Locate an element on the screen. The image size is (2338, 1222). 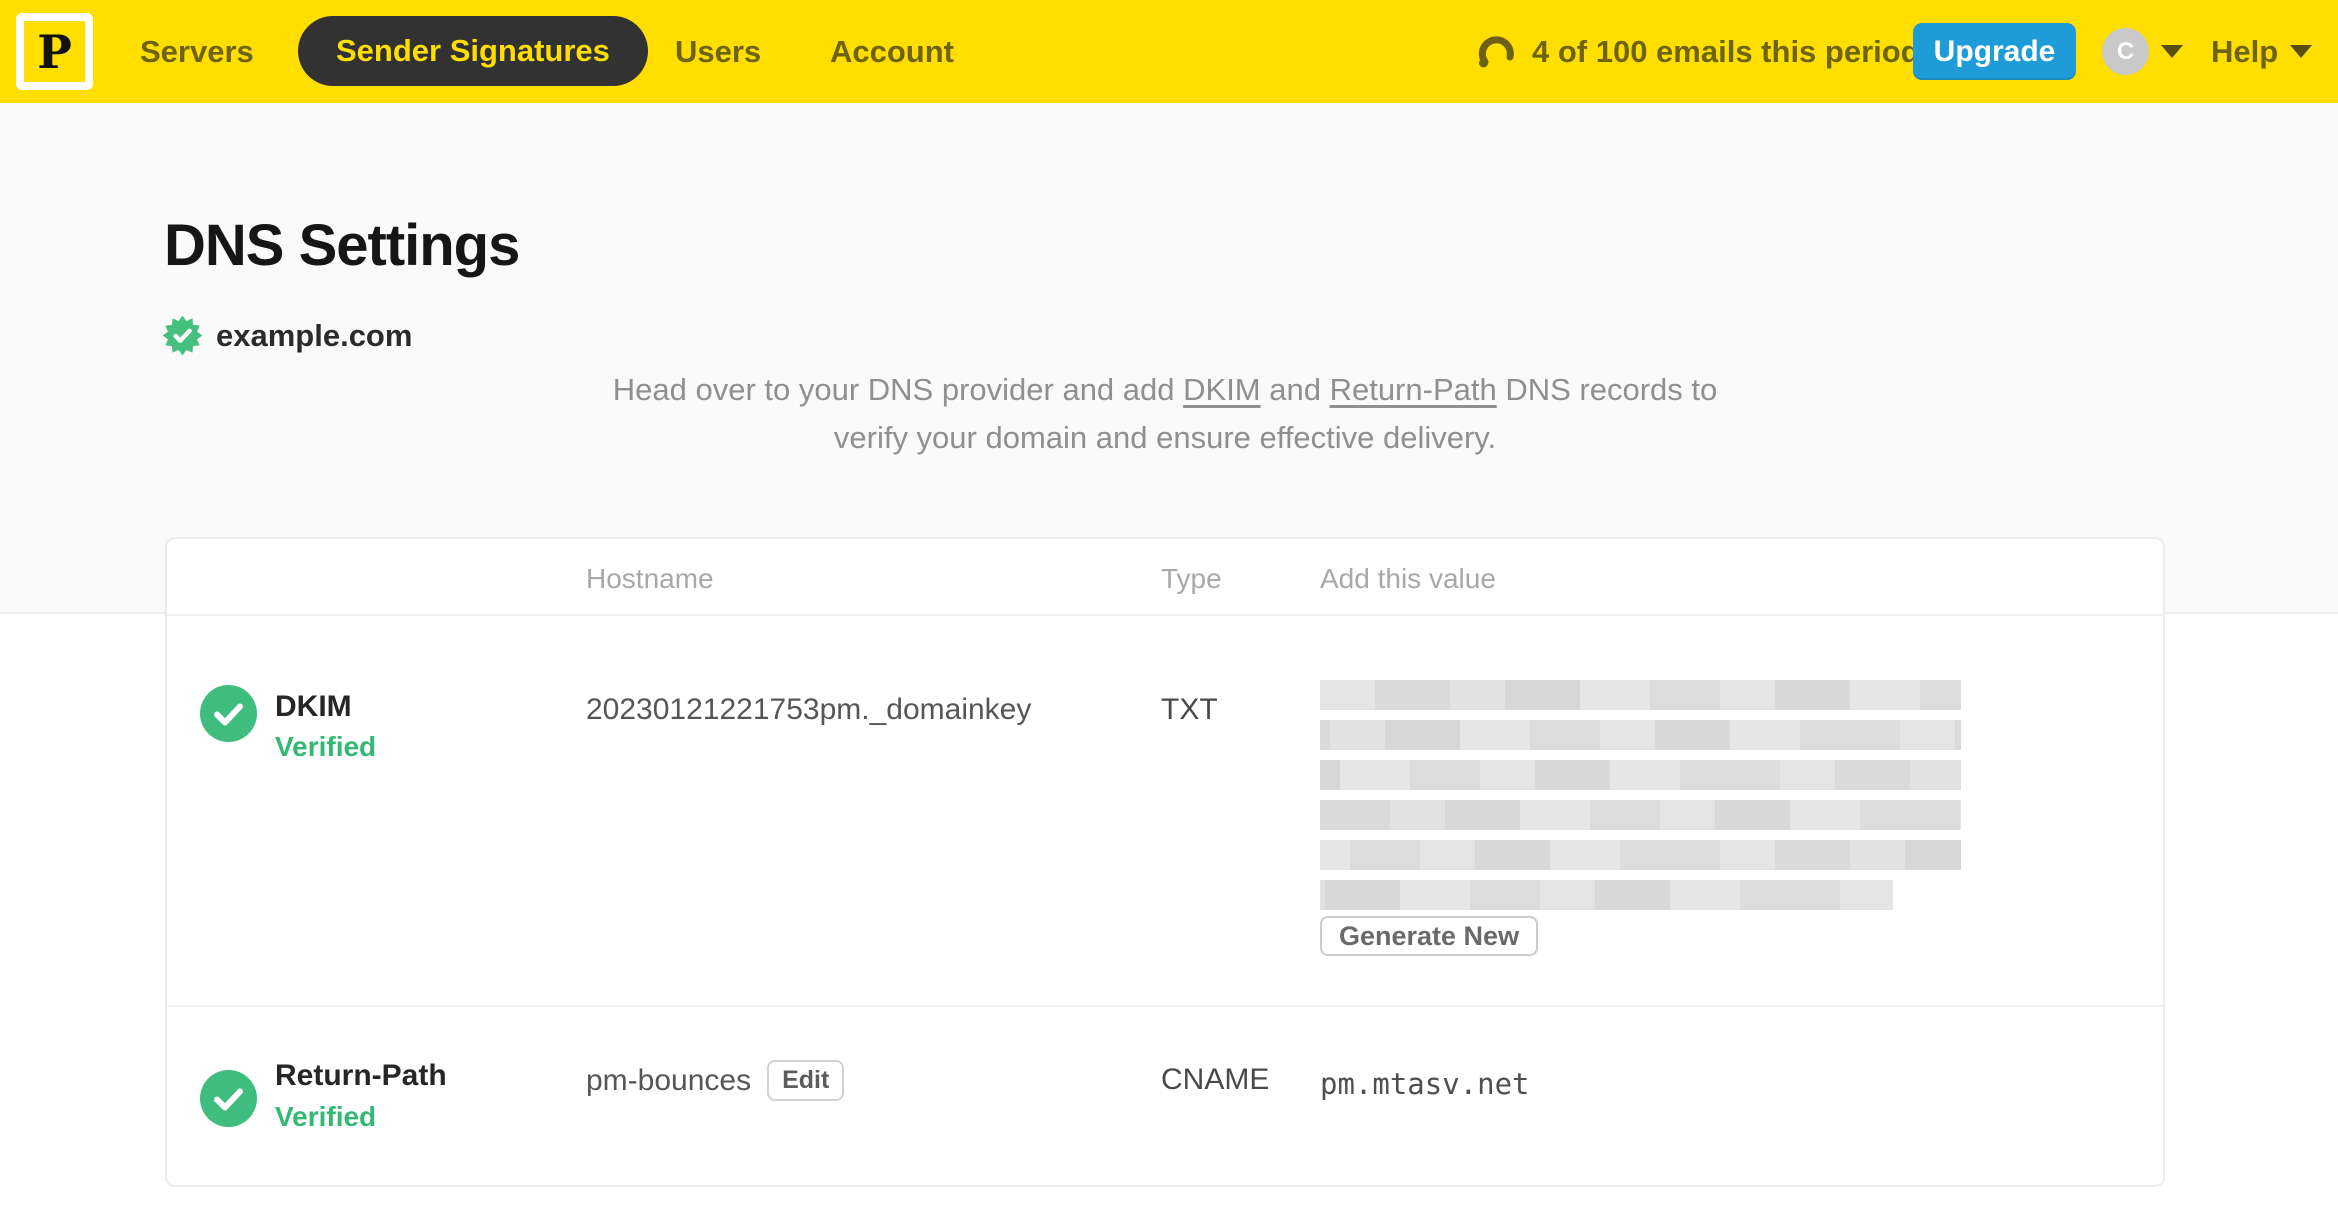
table-header: Hostname Type Add this value is located at coordinates (1165, 577).